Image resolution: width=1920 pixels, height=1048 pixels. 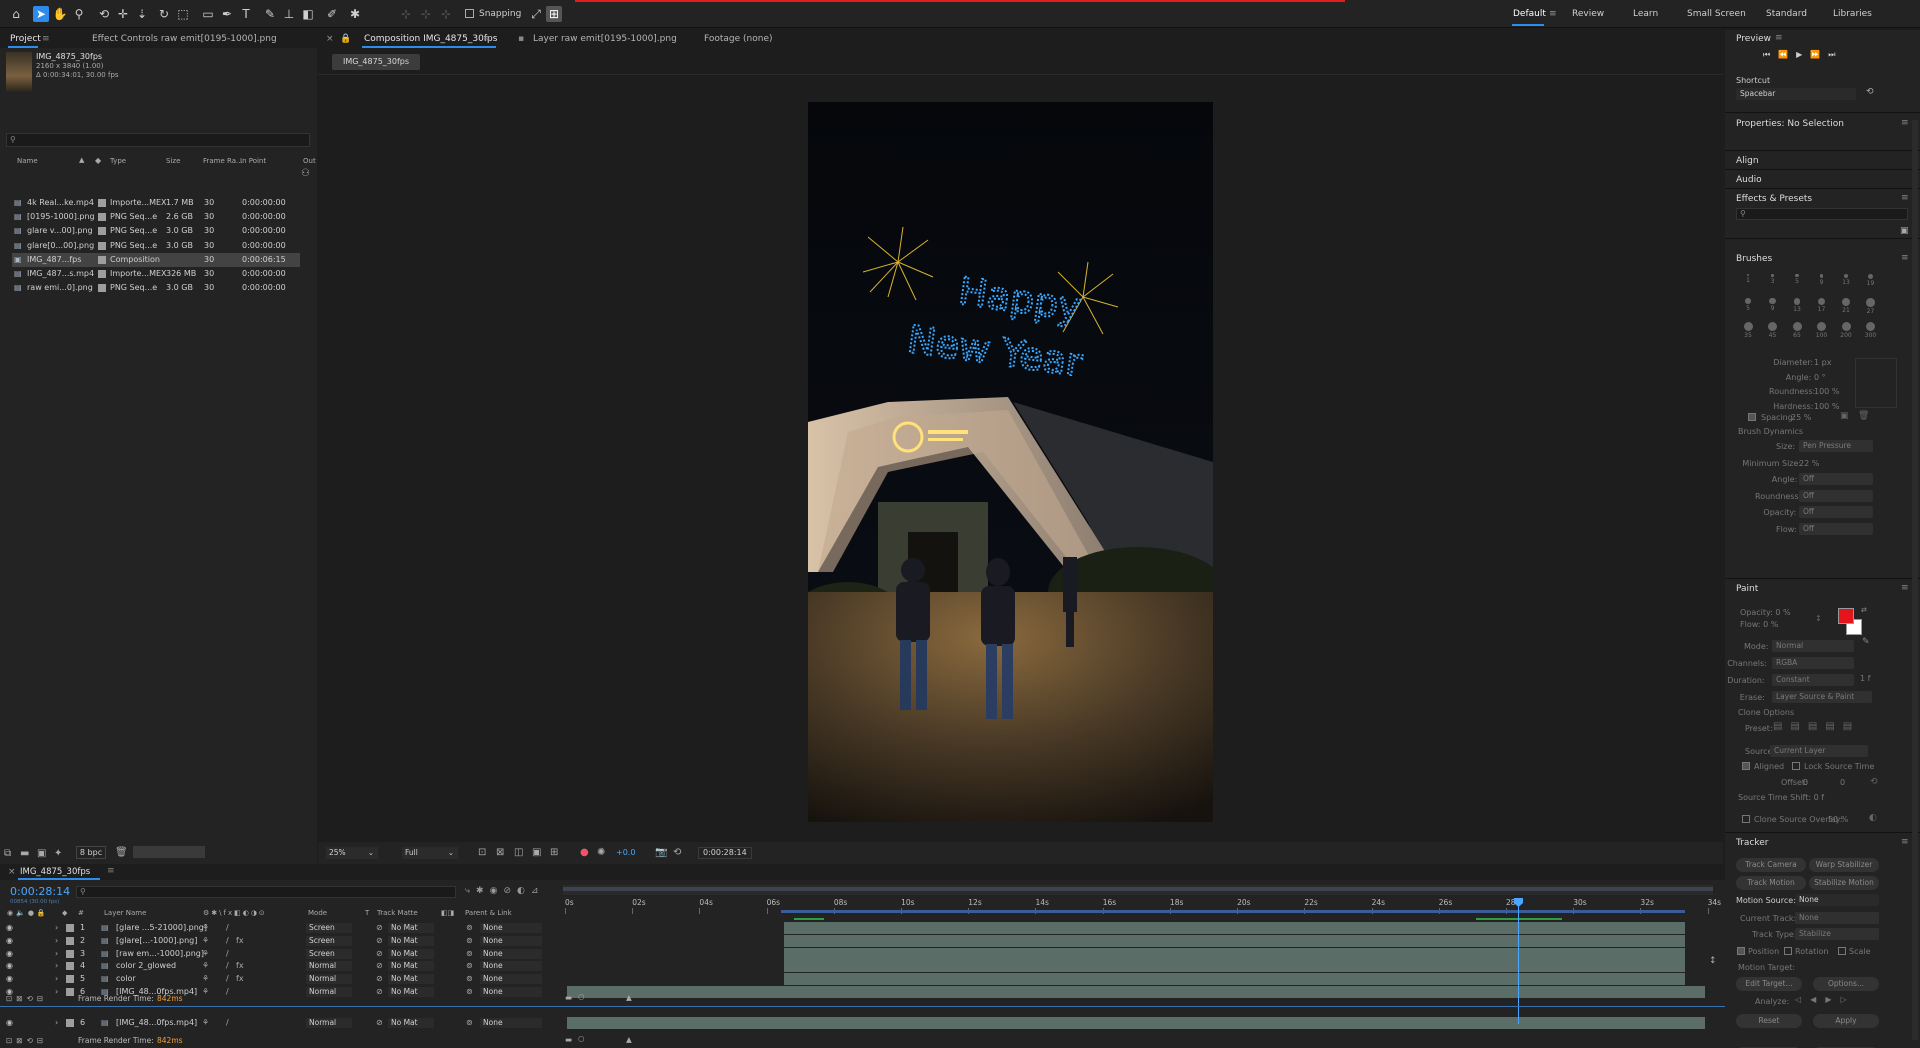 What do you see at coordinates (41, 853) in the screenshot?
I see `new-composition-icon: ▣` at bounding box center [41, 853].